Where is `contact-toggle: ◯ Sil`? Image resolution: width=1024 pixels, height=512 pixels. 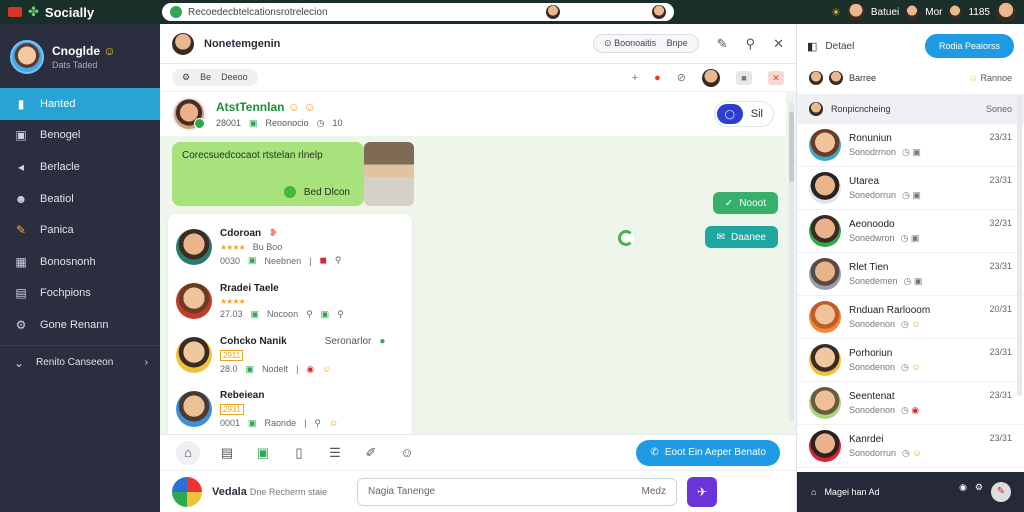
contact-toggle: ◯ Sil is located at coordinates (743, 114).